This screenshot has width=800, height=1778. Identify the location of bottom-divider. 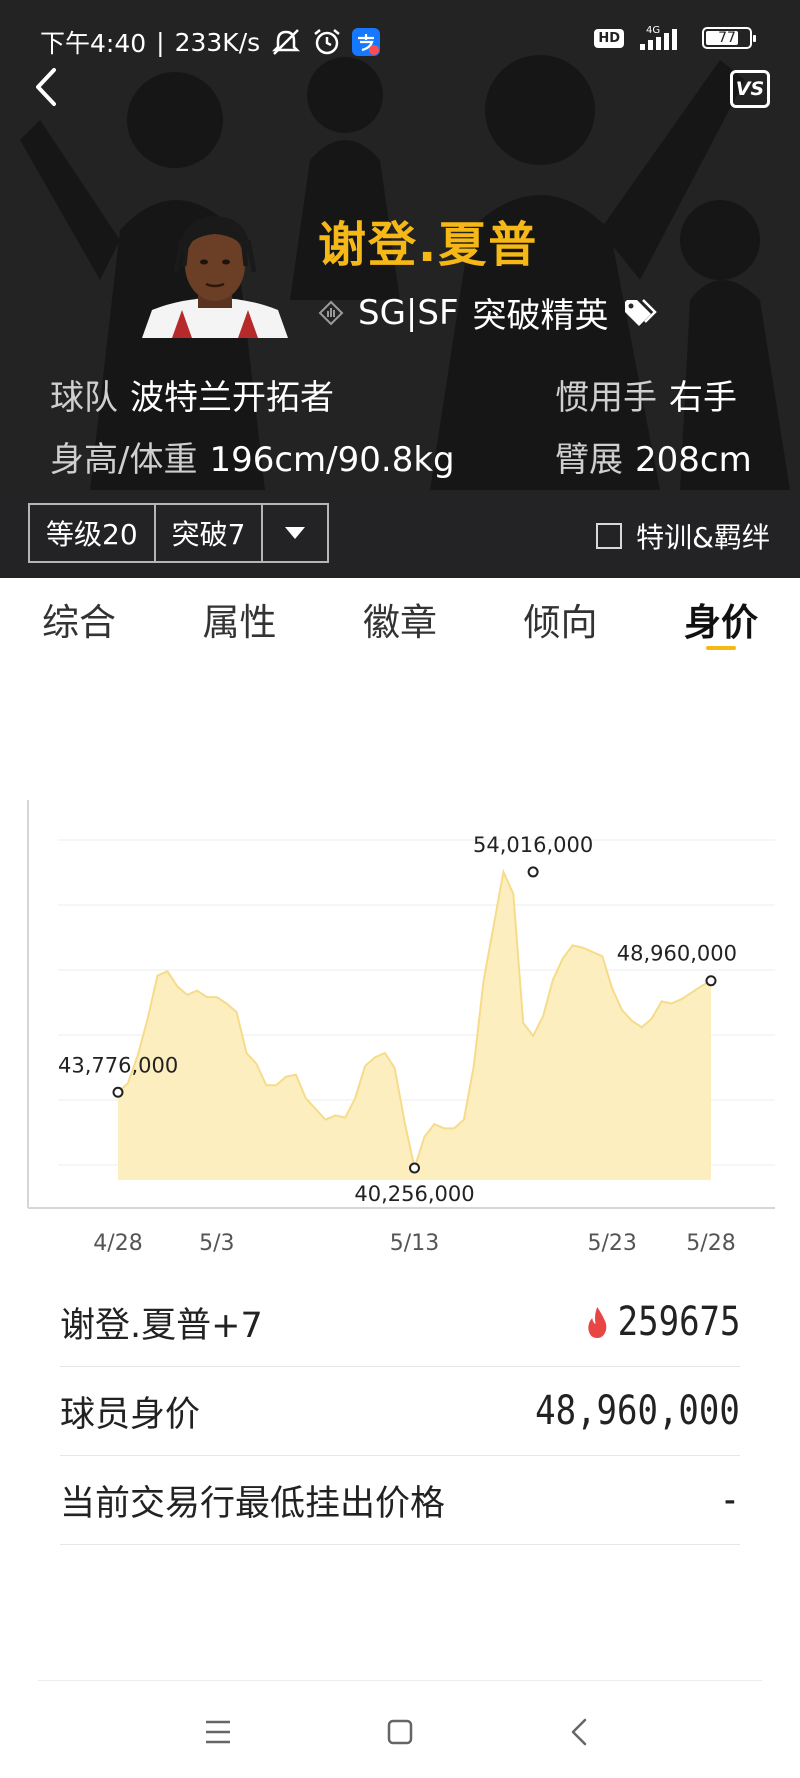
(400, 1680).